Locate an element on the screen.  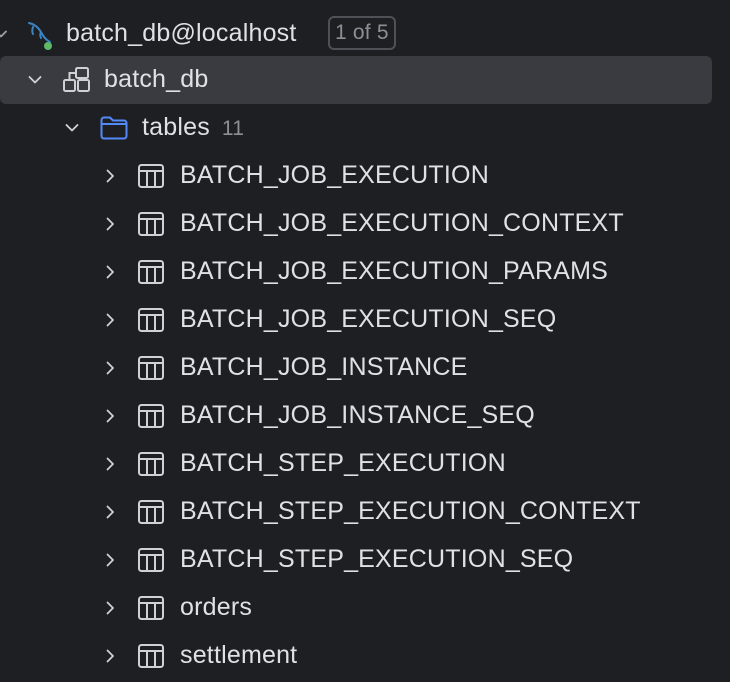
table-label: orders is located at coordinates (216, 607).